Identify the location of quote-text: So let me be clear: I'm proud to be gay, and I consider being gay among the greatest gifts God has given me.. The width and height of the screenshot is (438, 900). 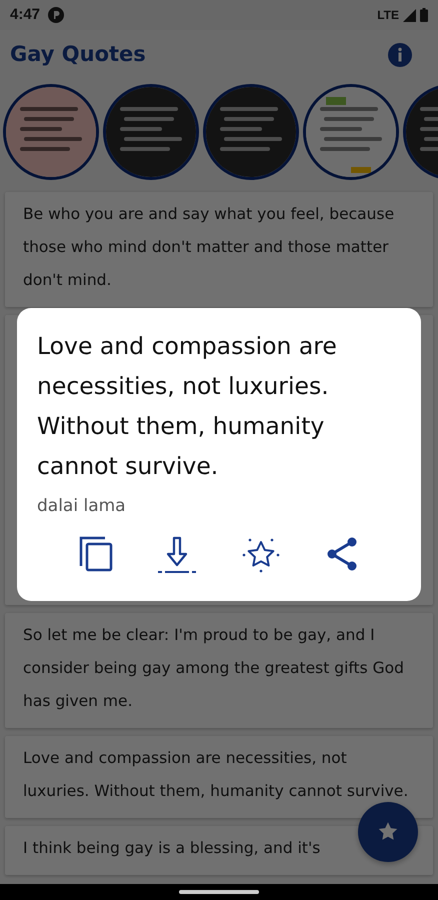
(214, 668).